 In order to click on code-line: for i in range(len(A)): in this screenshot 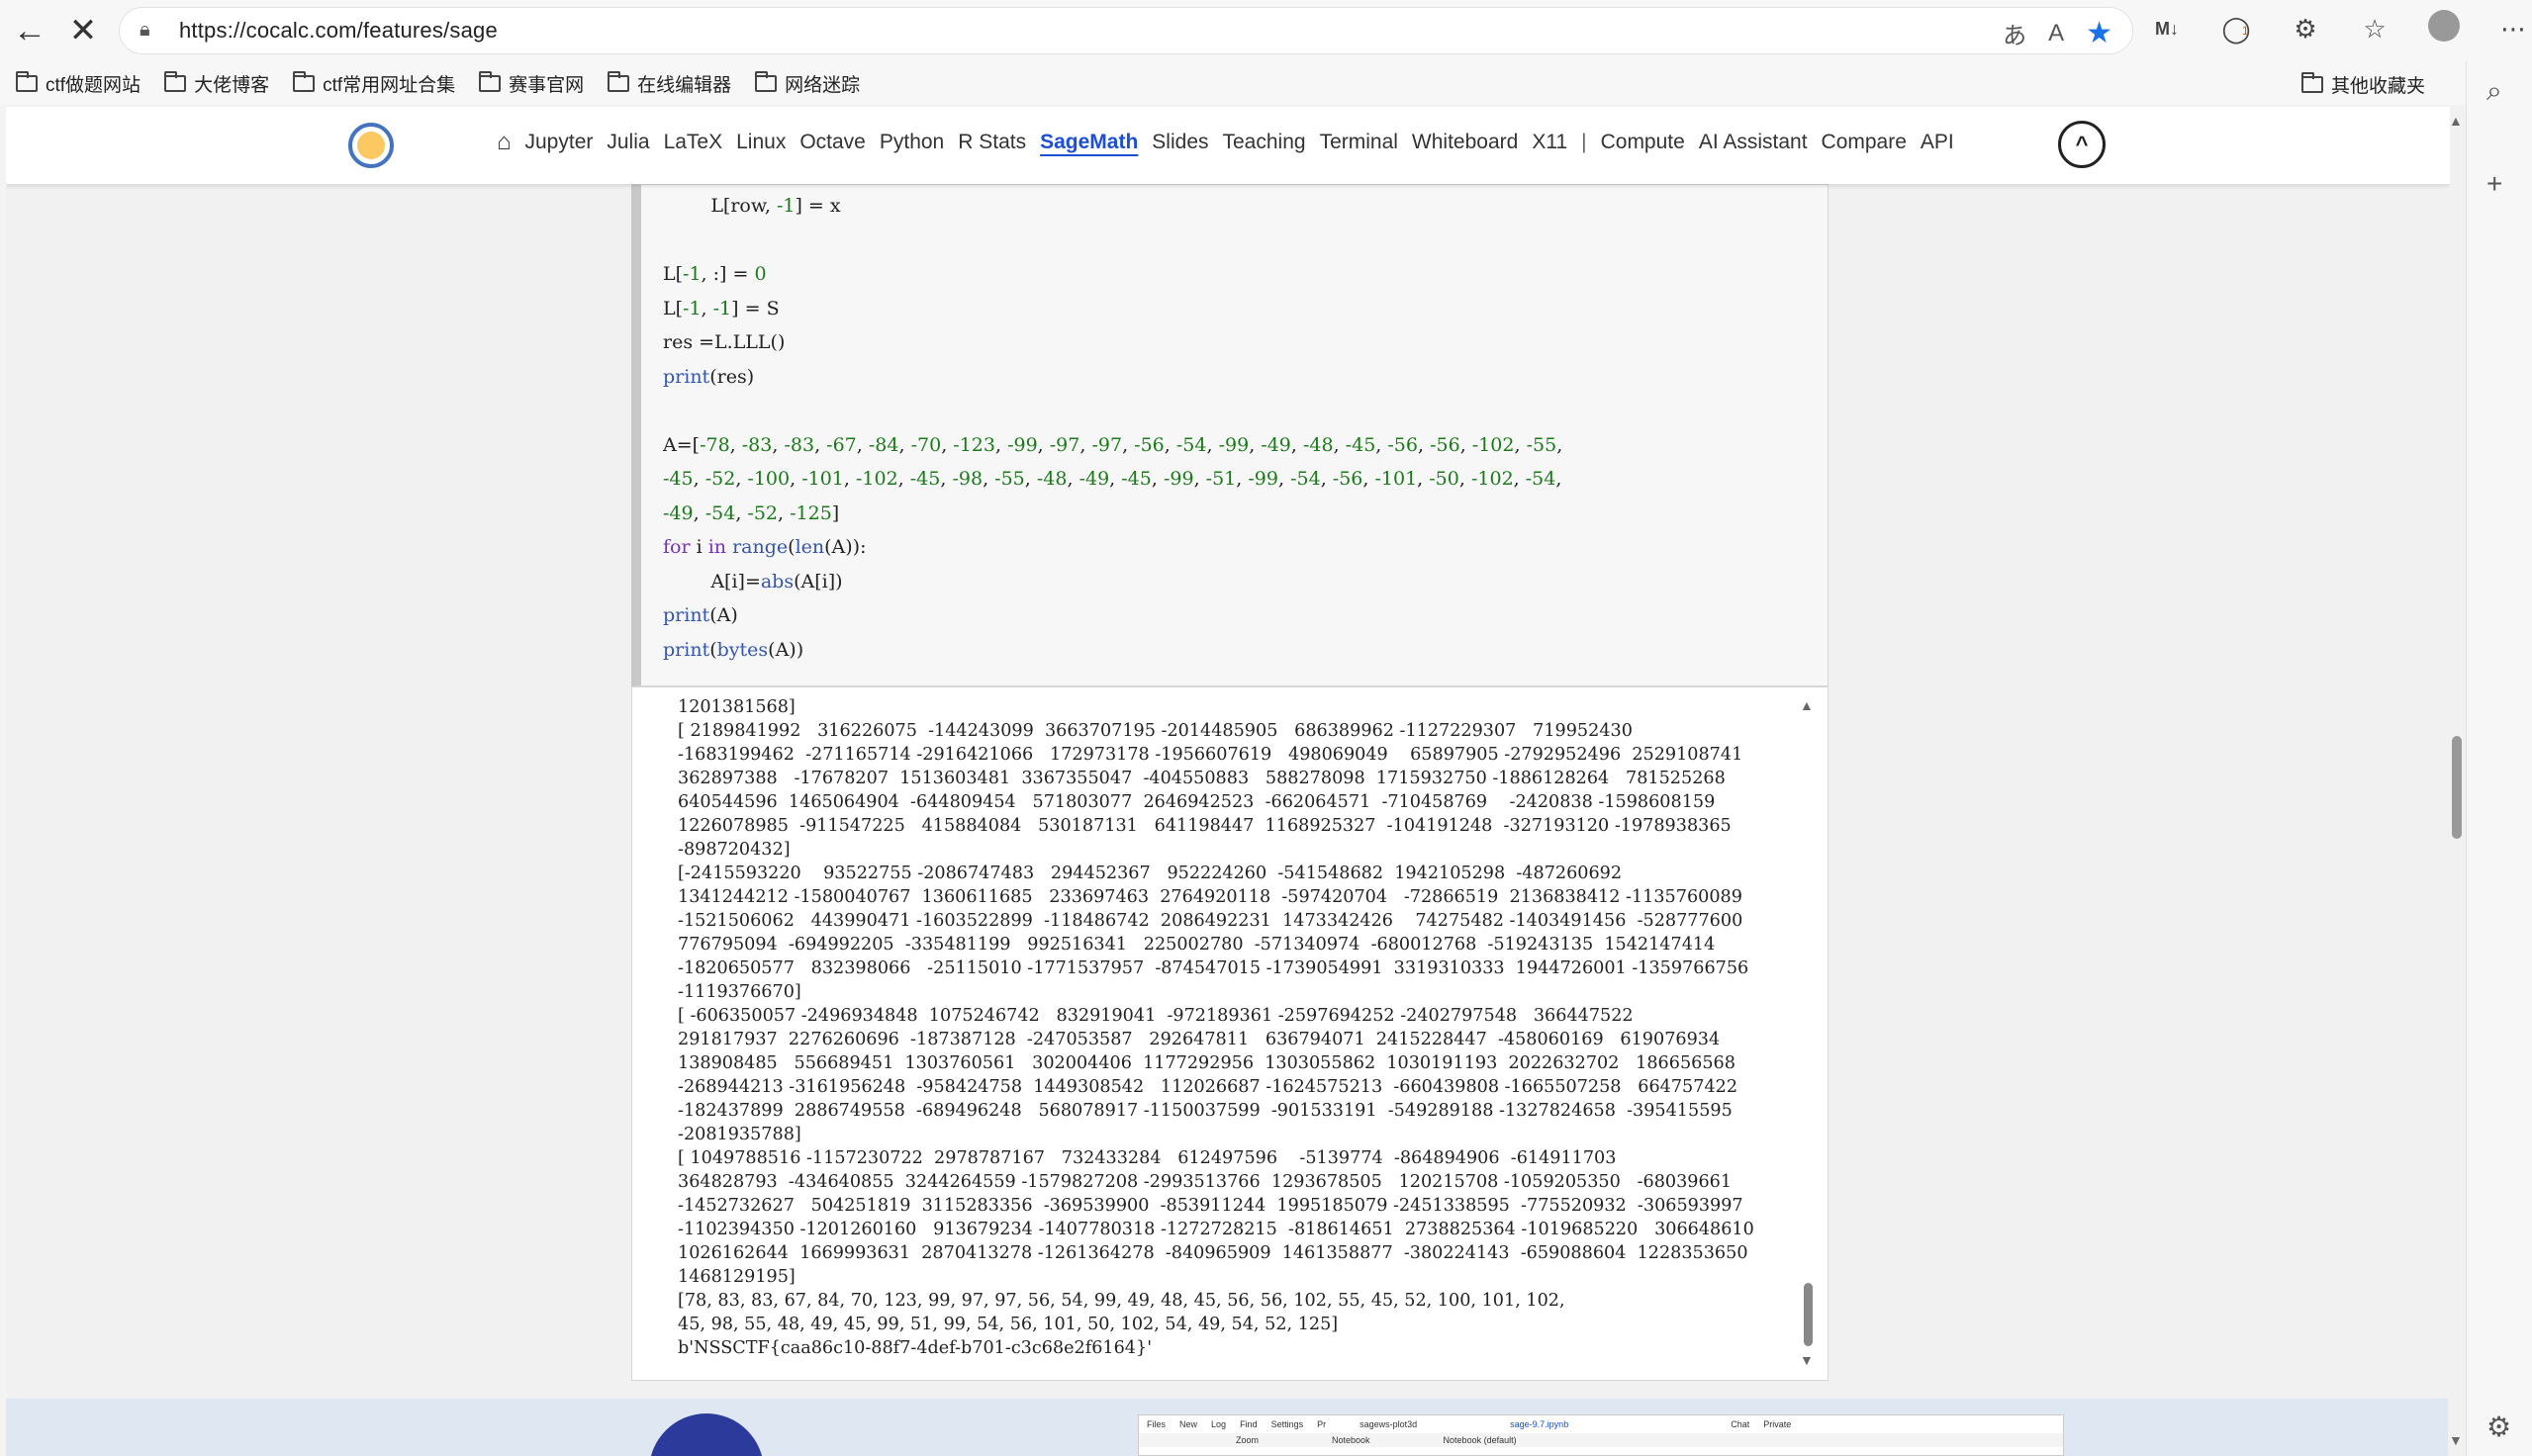, I will do `click(1112, 547)`.